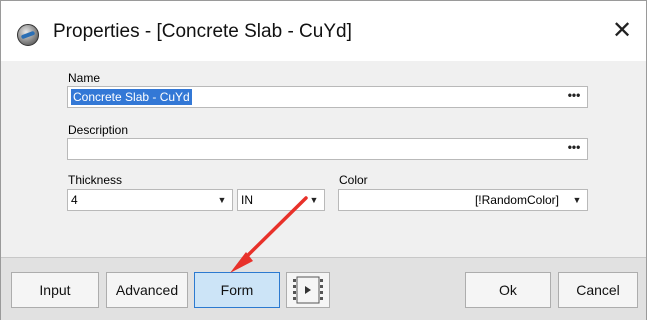 The image size is (647, 320). I want to click on thickness-select: 4 ▼, so click(150, 200).